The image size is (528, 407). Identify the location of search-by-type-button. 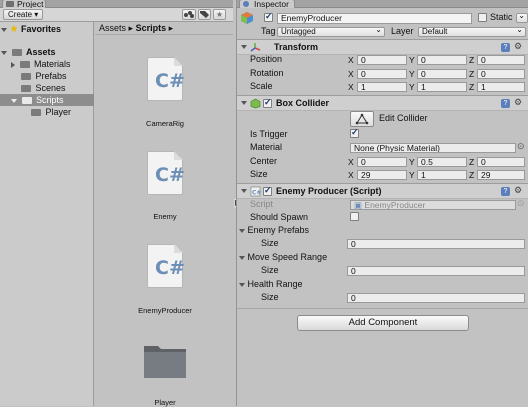
(189, 14).